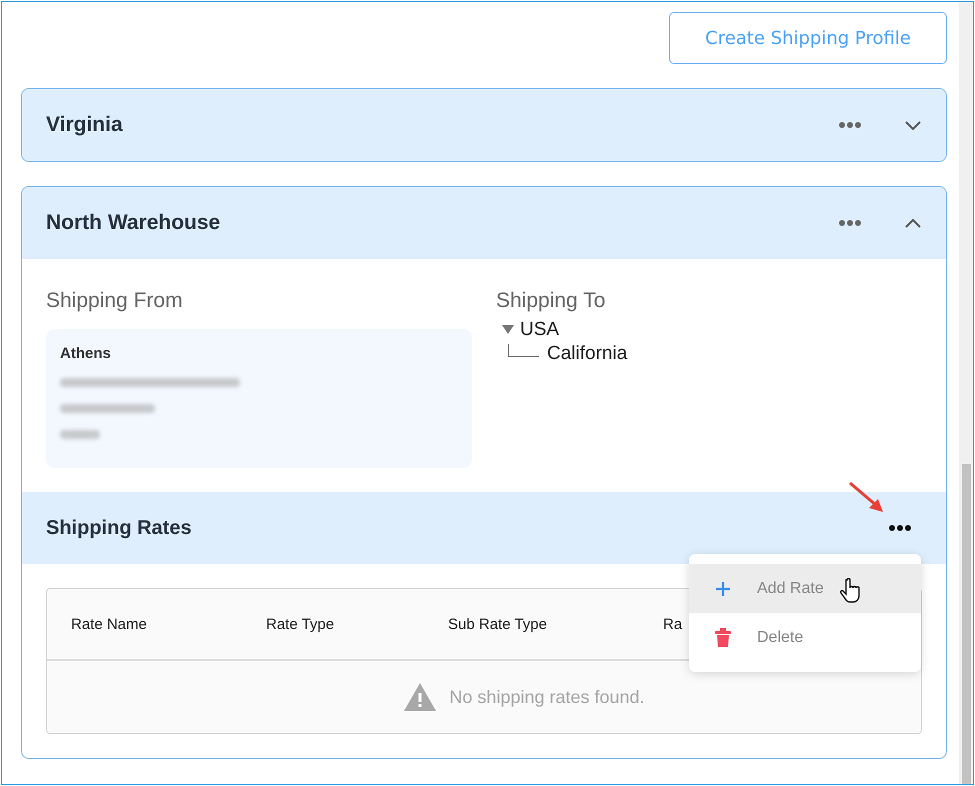 This screenshot has height=786, width=975. What do you see at coordinates (80, 434) in the screenshot?
I see `blurred-text` at bounding box center [80, 434].